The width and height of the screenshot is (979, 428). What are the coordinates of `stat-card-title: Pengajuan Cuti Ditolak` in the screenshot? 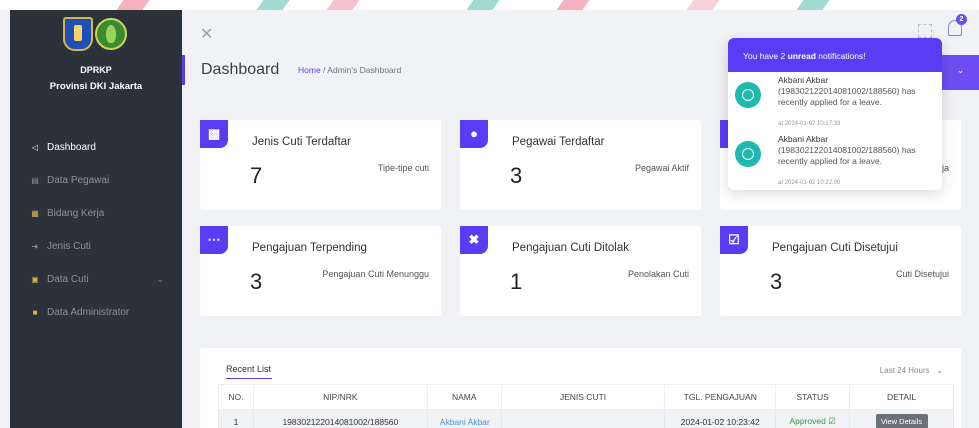 It's located at (570, 248).